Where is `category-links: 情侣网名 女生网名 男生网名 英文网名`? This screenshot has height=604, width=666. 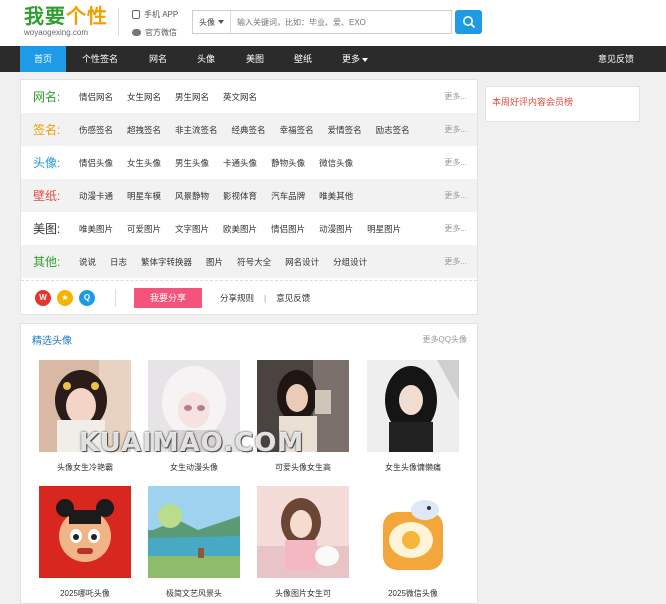
category-links: 情侣网名 女生网名 男生网名 英文网名 is located at coordinates (255, 97).